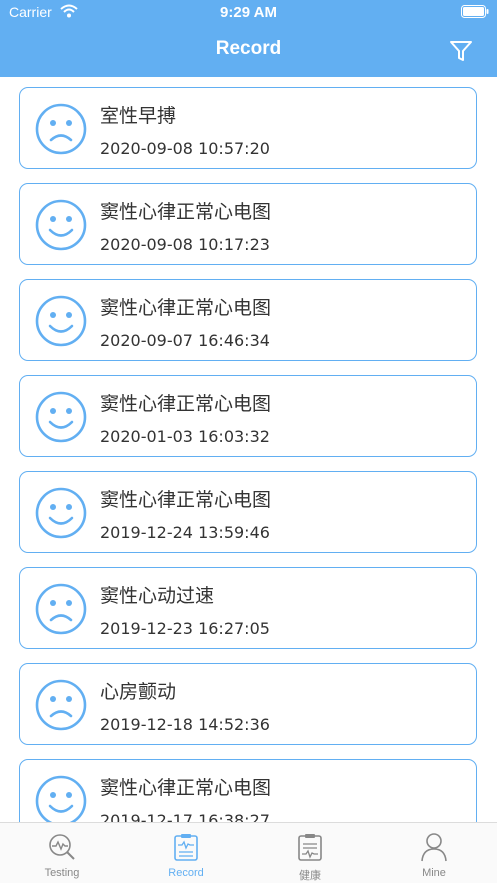  Describe the element at coordinates (62, 847) in the screenshot. I see `testing-icon` at that location.